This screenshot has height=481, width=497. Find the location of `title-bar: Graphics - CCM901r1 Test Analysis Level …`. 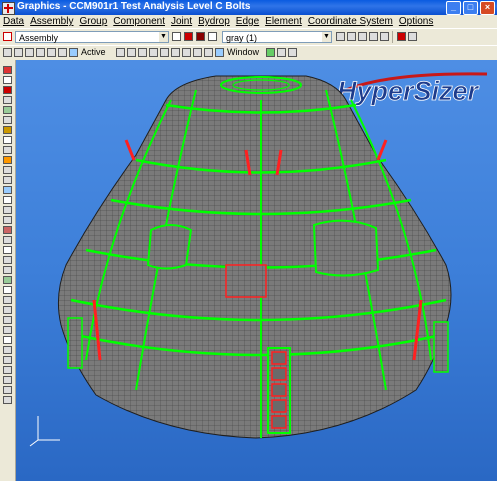

title-bar: Graphics - CCM901r1 Test Analysis Level … is located at coordinates (248, 7).